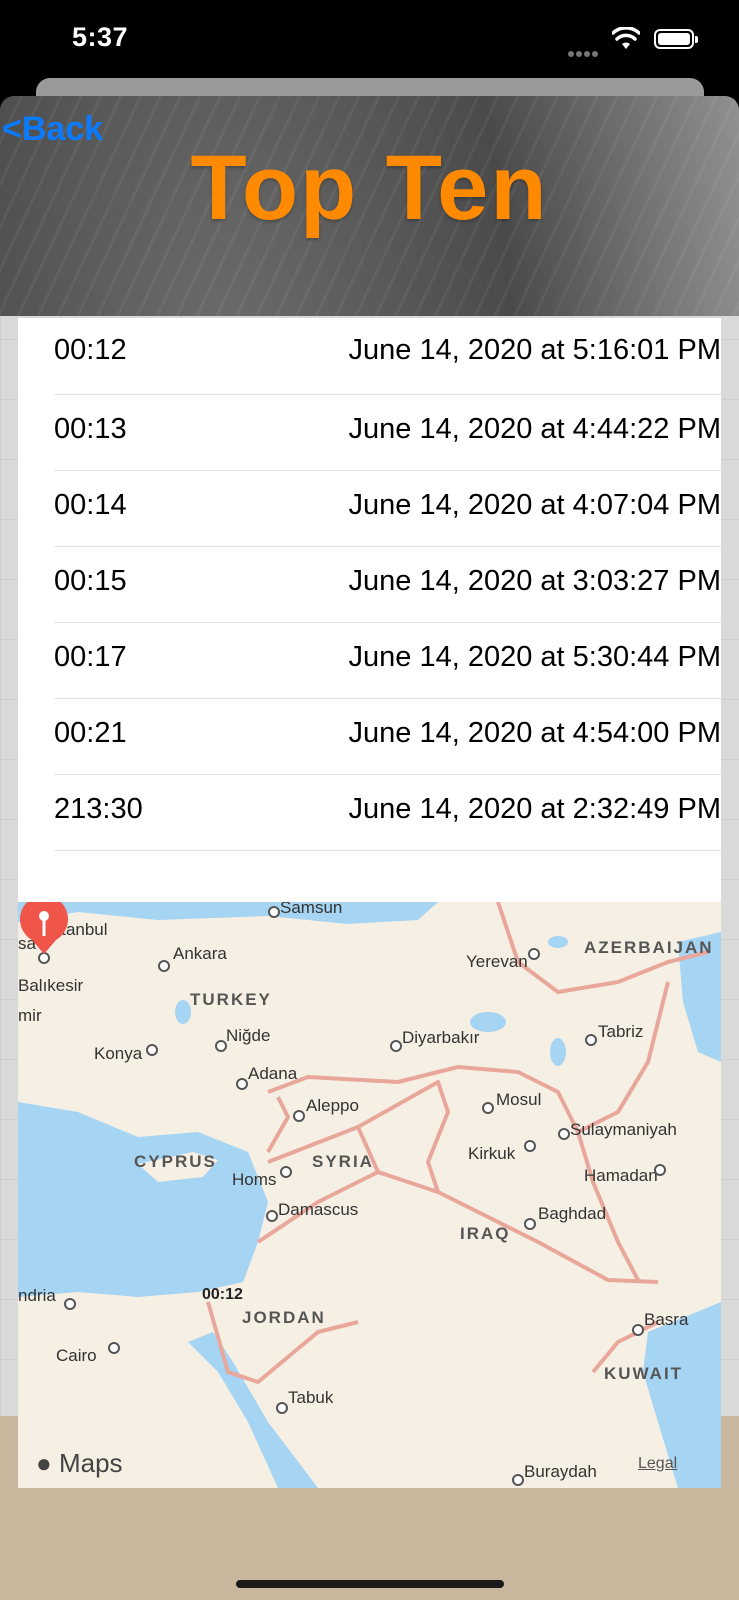 The width and height of the screenshot is (739, 1600). Describe the element at coordinates (254, 1179) in the screenshot. I see `city-label: Homs` at that location.